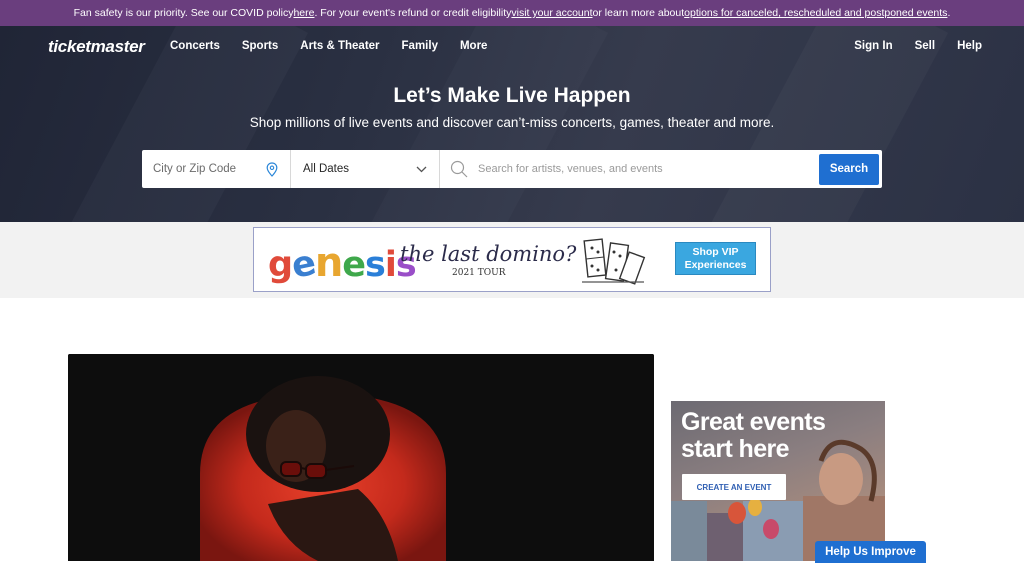 This screenshot has width=1024, height=563. What do you see at coordinates (354, 265) in the screenshot?
I see `genesis-letter: e` at bounding box center [354, 265].